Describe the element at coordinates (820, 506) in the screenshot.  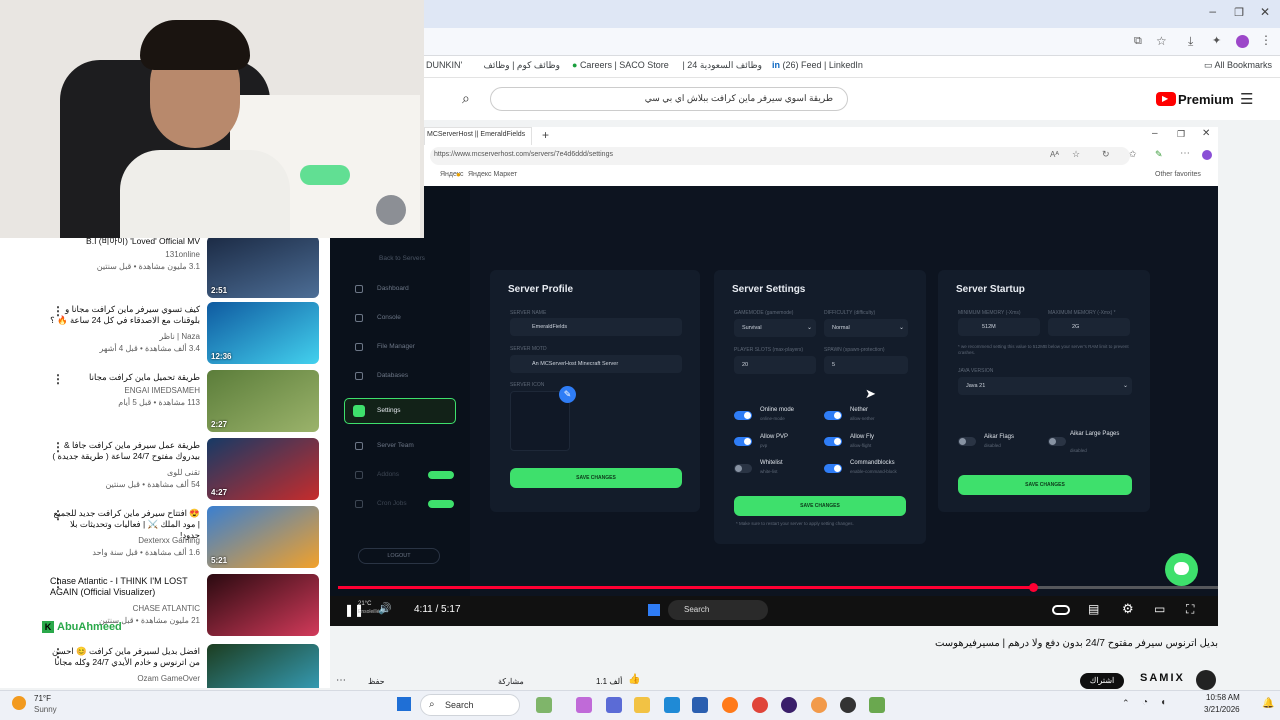
I see `settings-save-button: SAVE CHANGES` at that location.